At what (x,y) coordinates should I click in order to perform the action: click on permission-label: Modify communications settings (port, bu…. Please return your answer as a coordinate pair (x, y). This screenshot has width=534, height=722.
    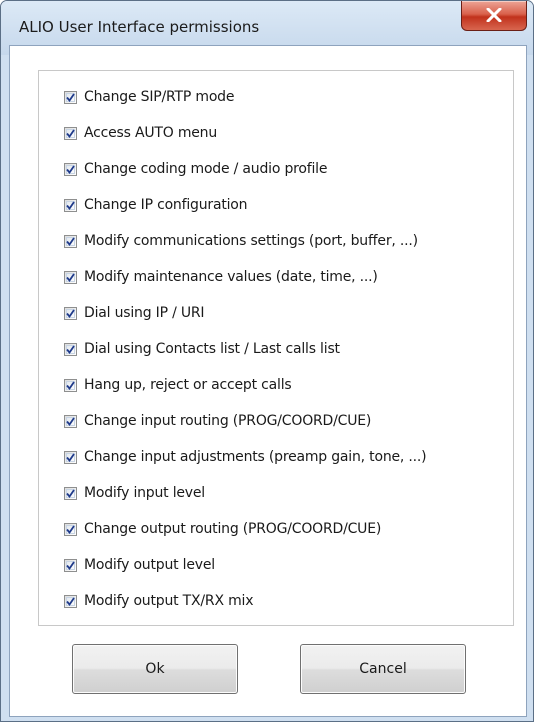
    Looking at the image, I should click on (251, 241).